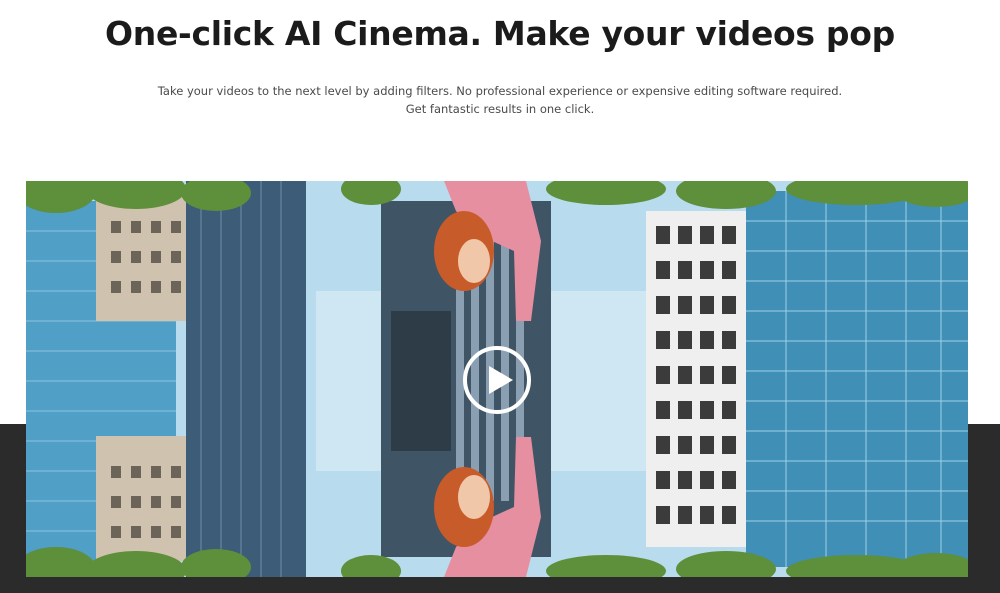  I want to click on play-icon, so click(497, 380).